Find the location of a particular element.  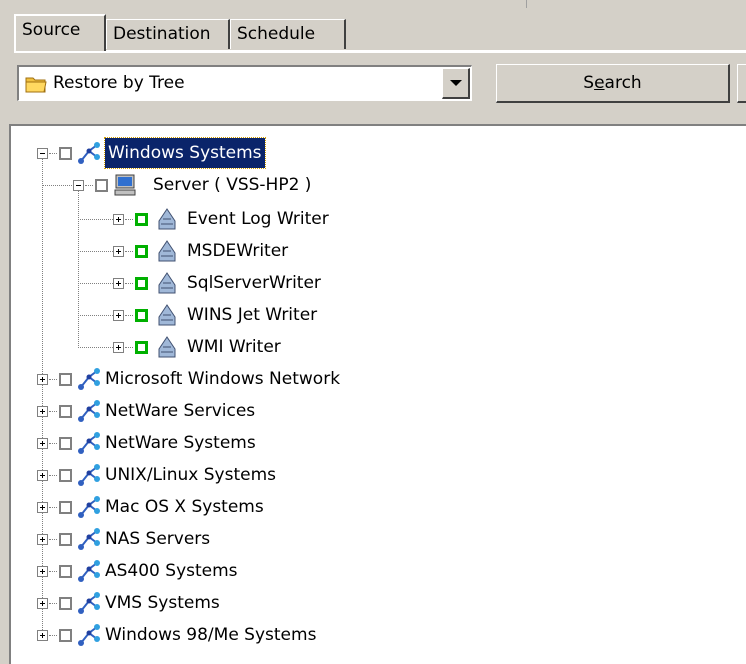

tree-node-writer: MSDEWriter is located at coordinates (311, 252).